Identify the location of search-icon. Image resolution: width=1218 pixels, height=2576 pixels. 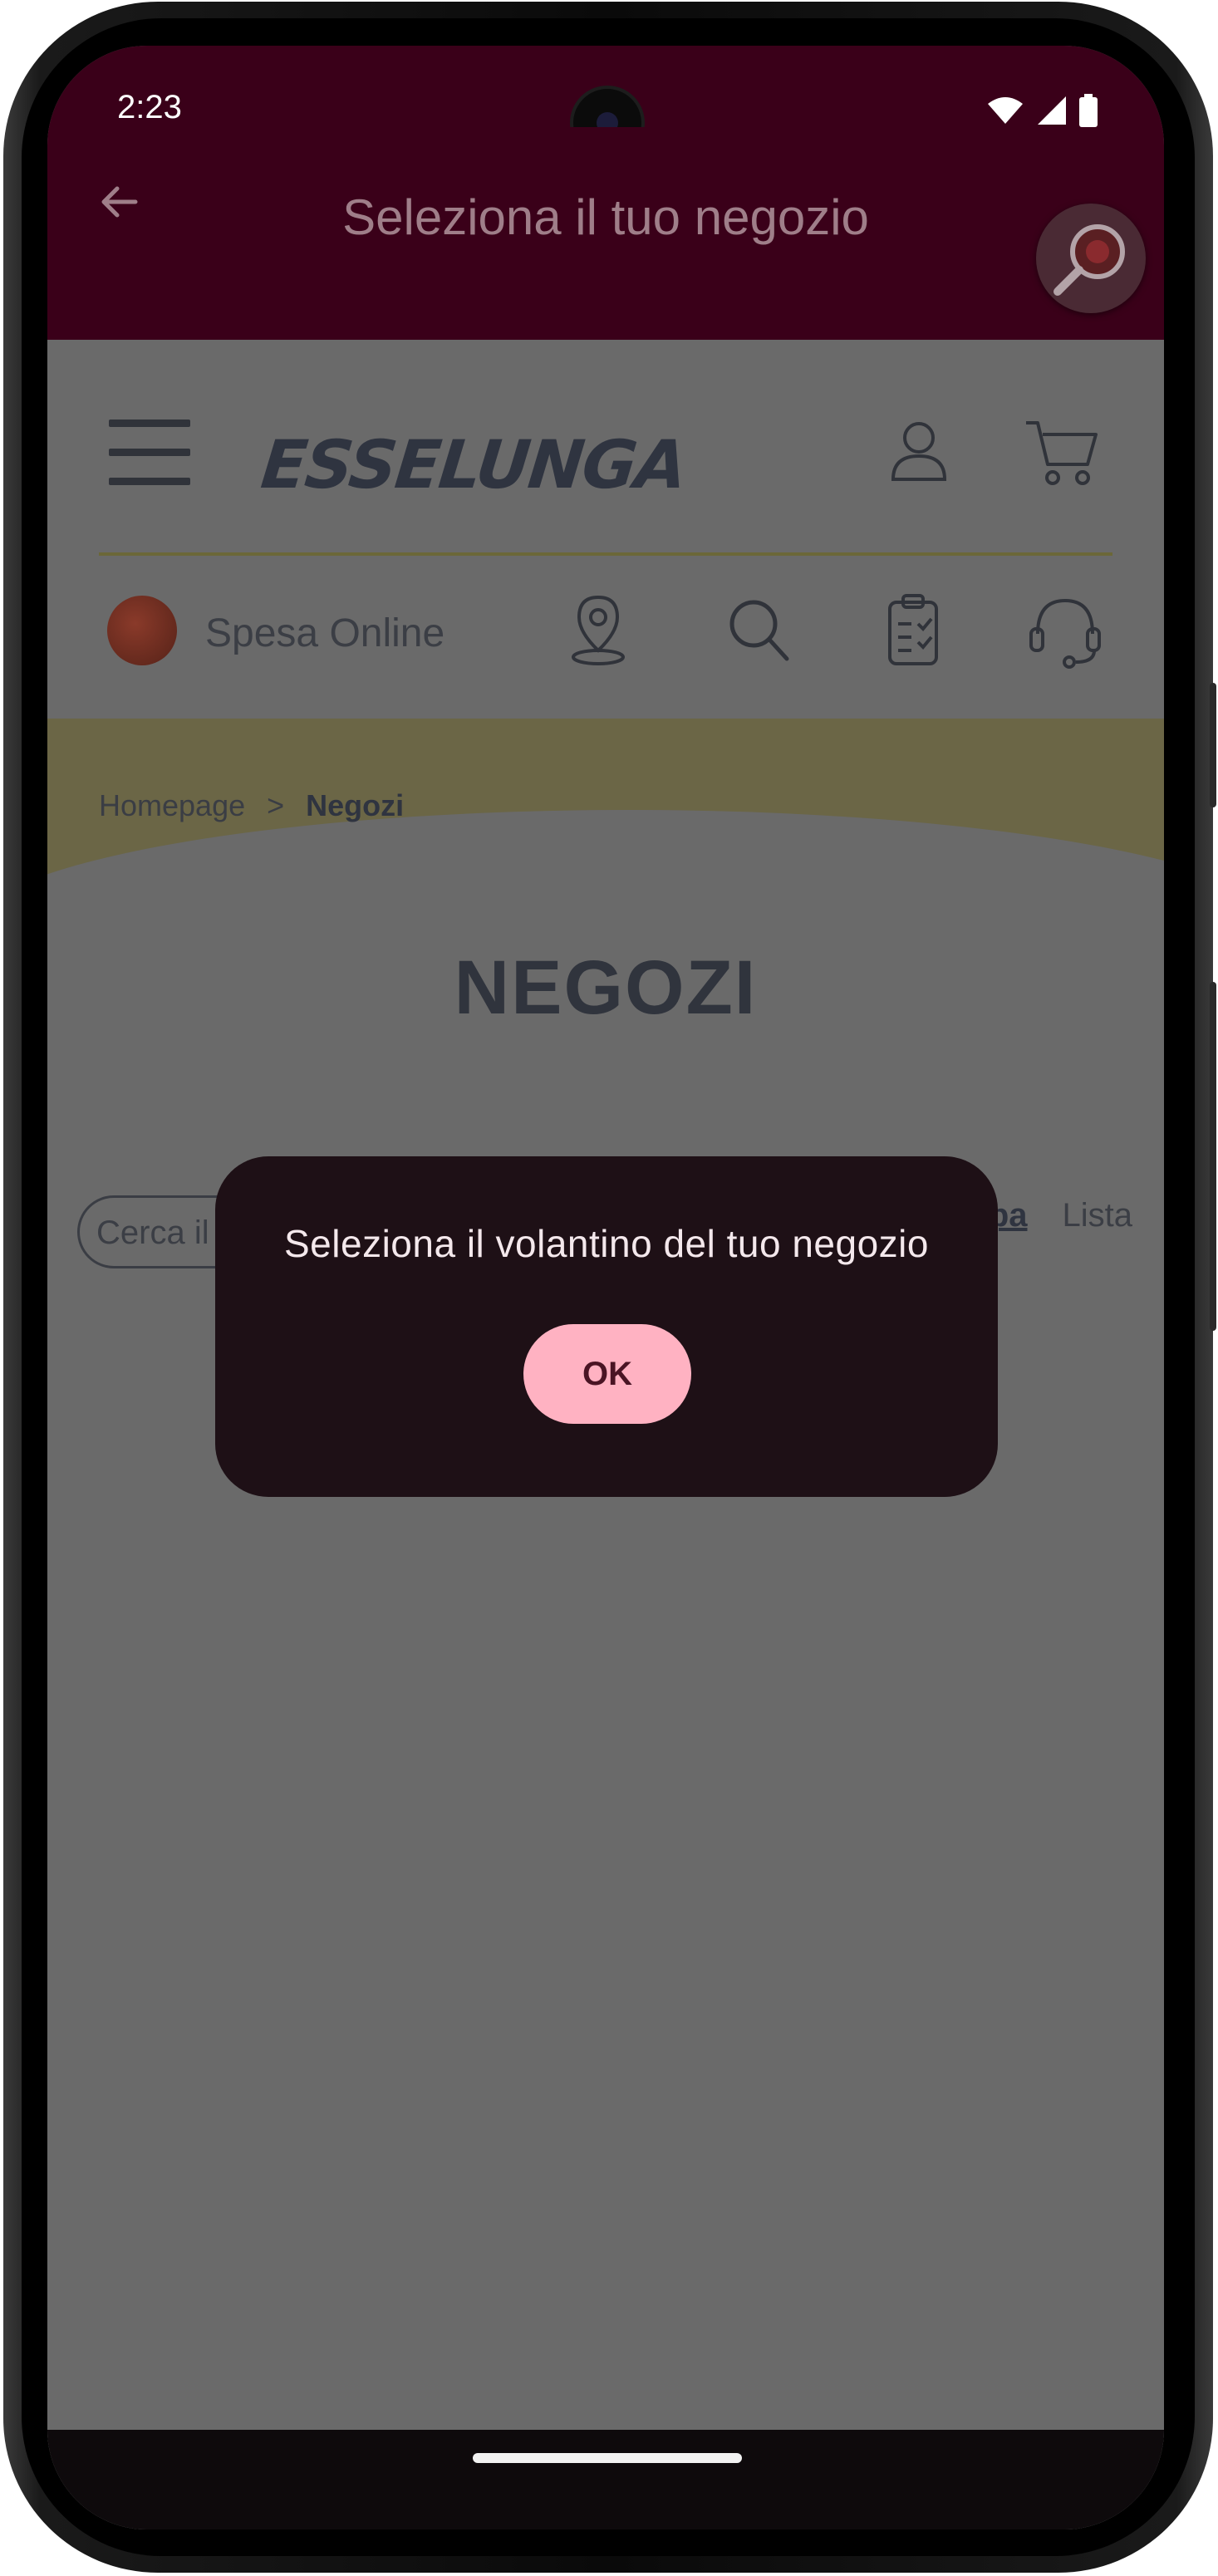
(758, 628).